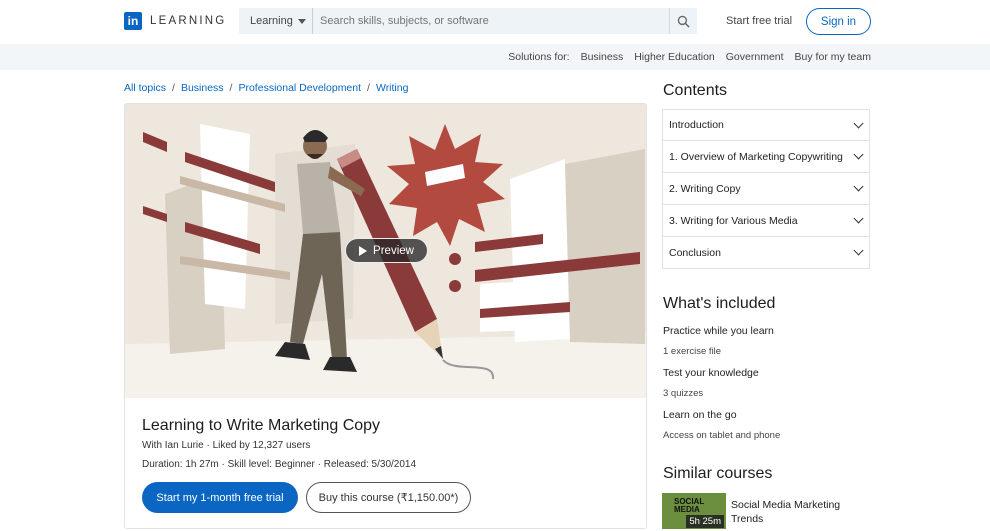 The width and height of the screenshot is (990, 531). What do you see at coordinates (722, 435) in the screenshot?
I see `included-item-value: Access on tablet and phone` at bounding box center [722, 435].